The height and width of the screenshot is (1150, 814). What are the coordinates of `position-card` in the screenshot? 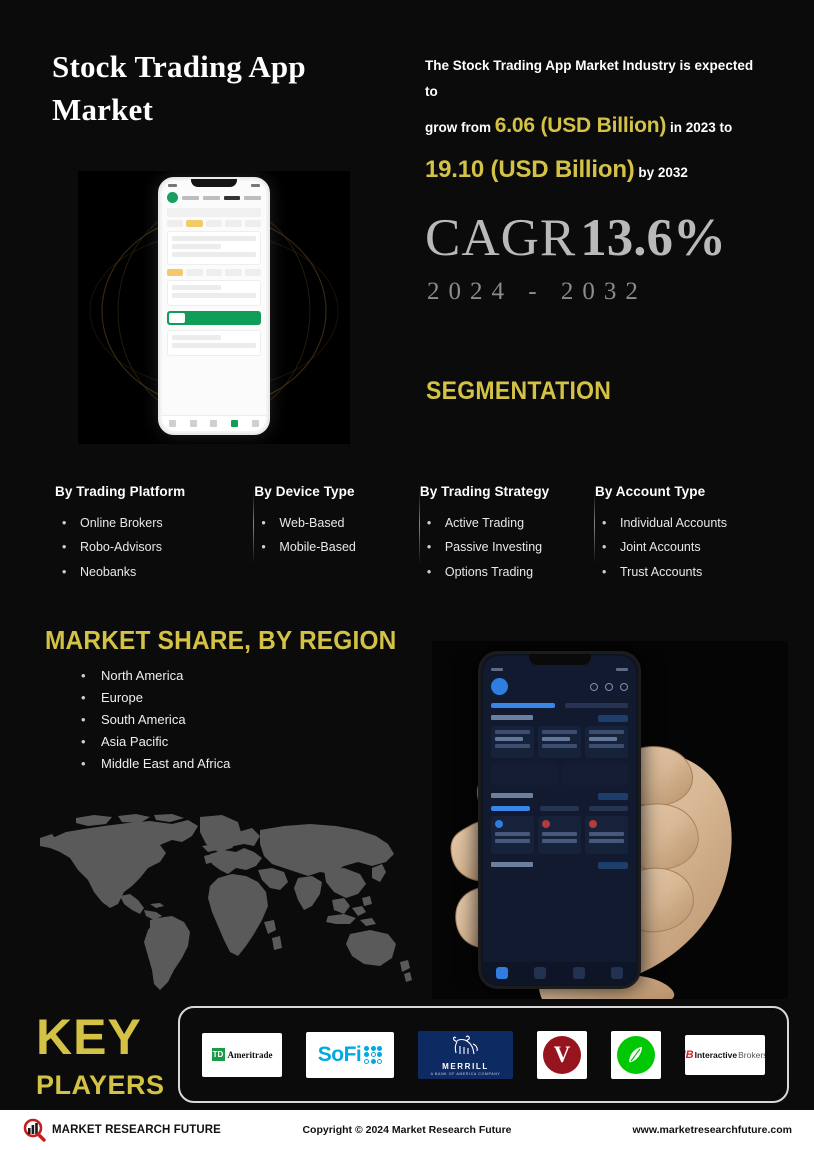 It's located at (214, 293).